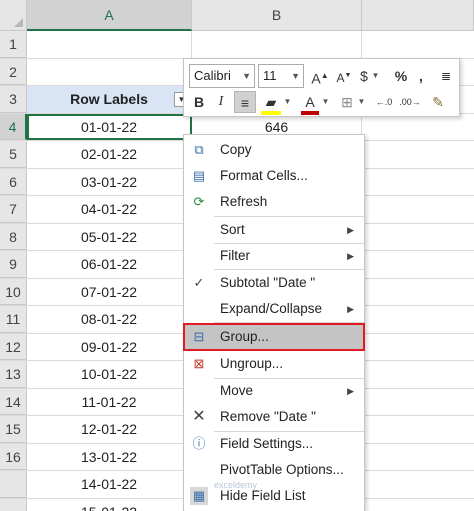 This screenshot has width=474, height=511. I want to click on row-header: 14, so click(13, 401).